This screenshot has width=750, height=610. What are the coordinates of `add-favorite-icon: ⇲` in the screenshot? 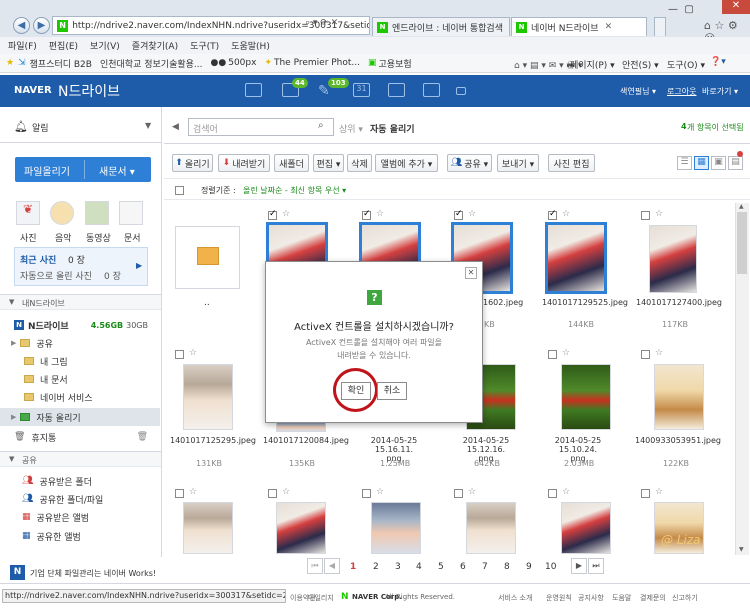 It's located at (22, 63).